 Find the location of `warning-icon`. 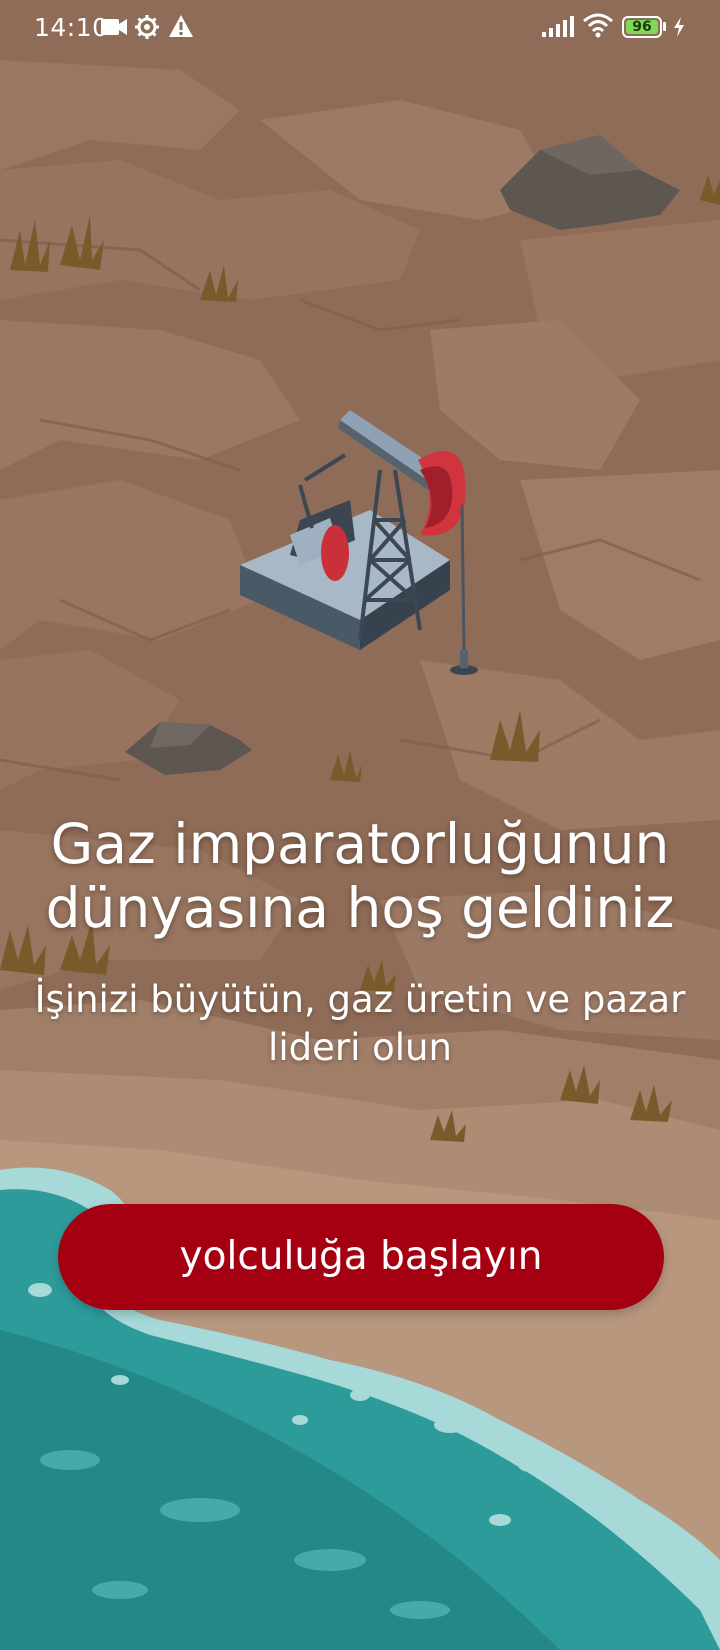

warning-icon is located at coordinates (181, 28).